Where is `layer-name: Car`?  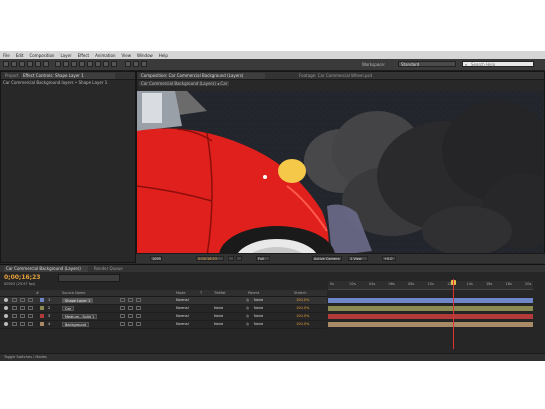 layer-name: Car is located at coordinates (68, 308).